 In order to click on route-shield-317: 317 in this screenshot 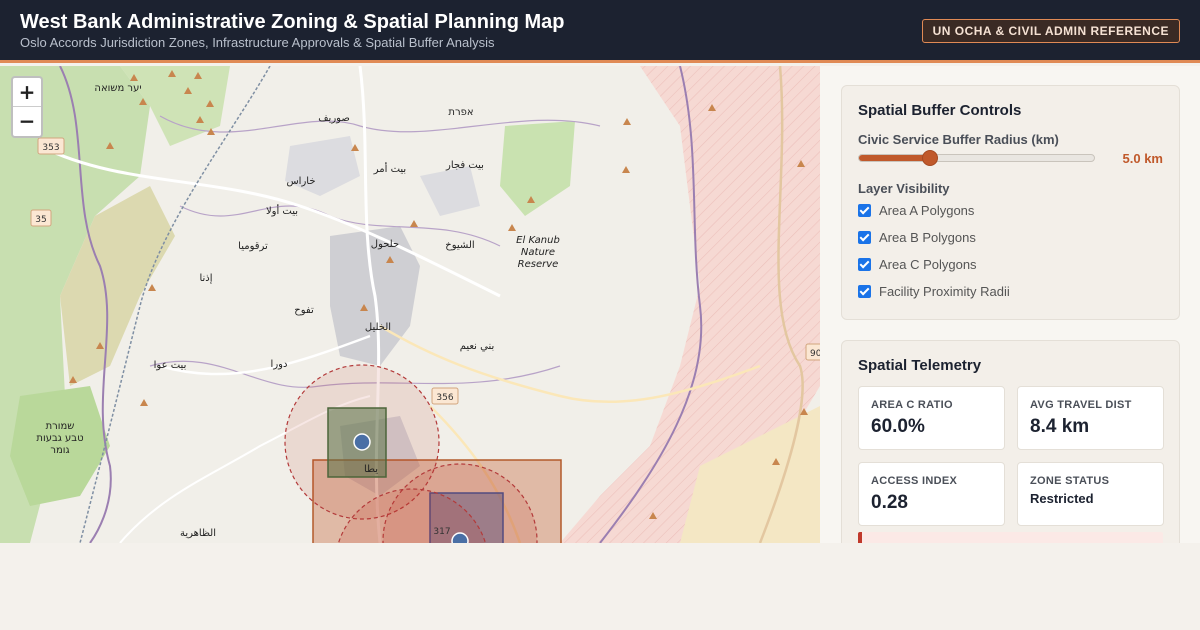, I will do `click(441, 532)`.